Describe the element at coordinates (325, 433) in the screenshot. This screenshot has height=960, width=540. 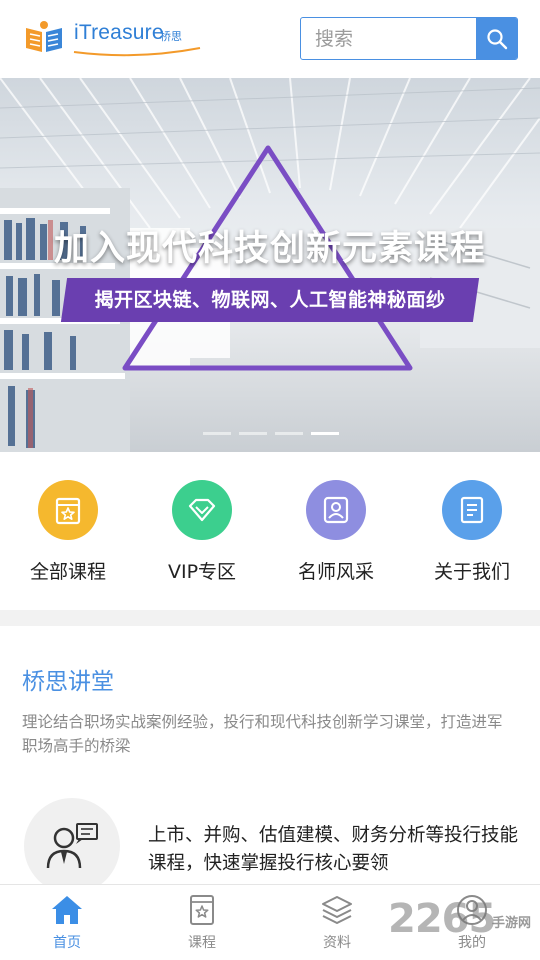
I see `carousel-dot-active` at that location.